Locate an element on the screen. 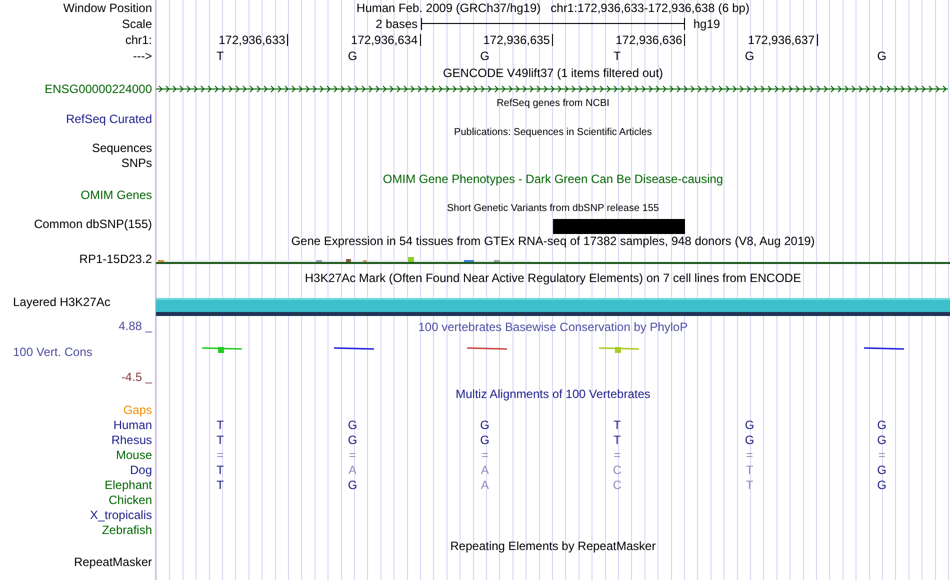 The width and height of the screenshot is (950, 580). track-label: RepeatMasker is located at coordinates (113, 561).